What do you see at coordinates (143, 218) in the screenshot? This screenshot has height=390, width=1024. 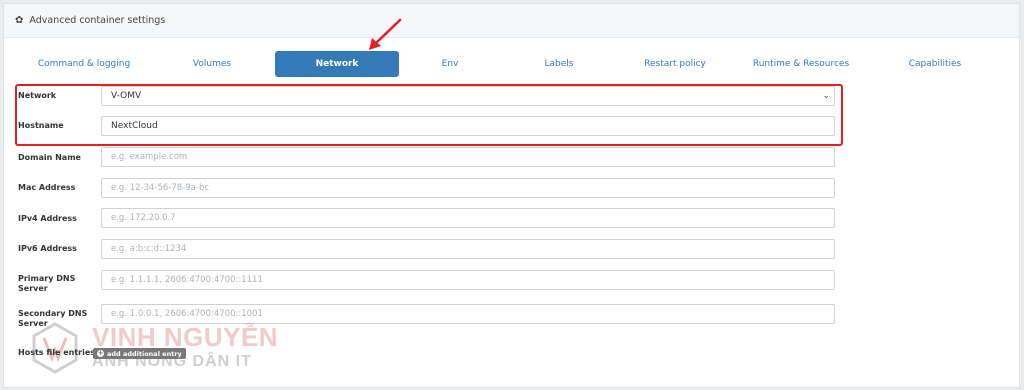 I see `ipv4-placeholder: e.g. 172.20.0.7` at bounding box center [143, 218].